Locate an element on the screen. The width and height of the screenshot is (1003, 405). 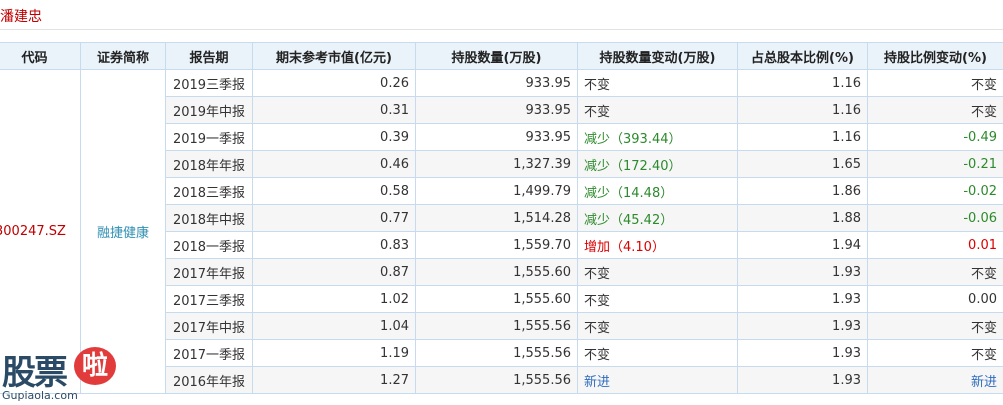
market-value-cell: 0.87 is located at coordinates (334, 272).